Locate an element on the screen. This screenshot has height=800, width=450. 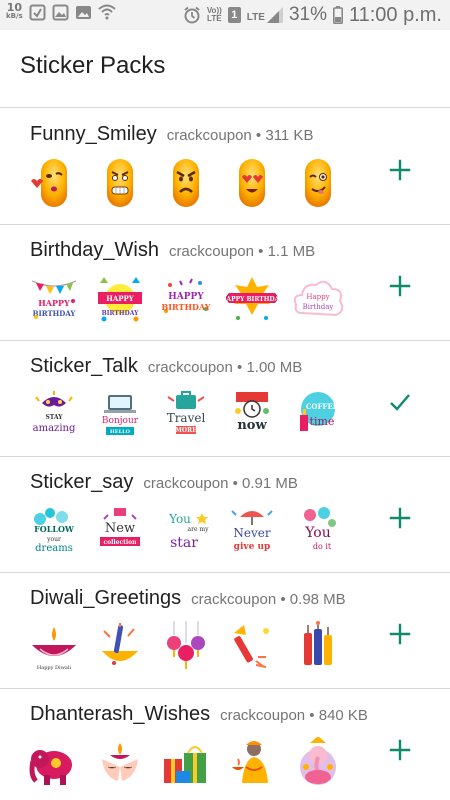
pack-meta: crackcoupon • 1.1 MB is located at coordinates (242, 251).